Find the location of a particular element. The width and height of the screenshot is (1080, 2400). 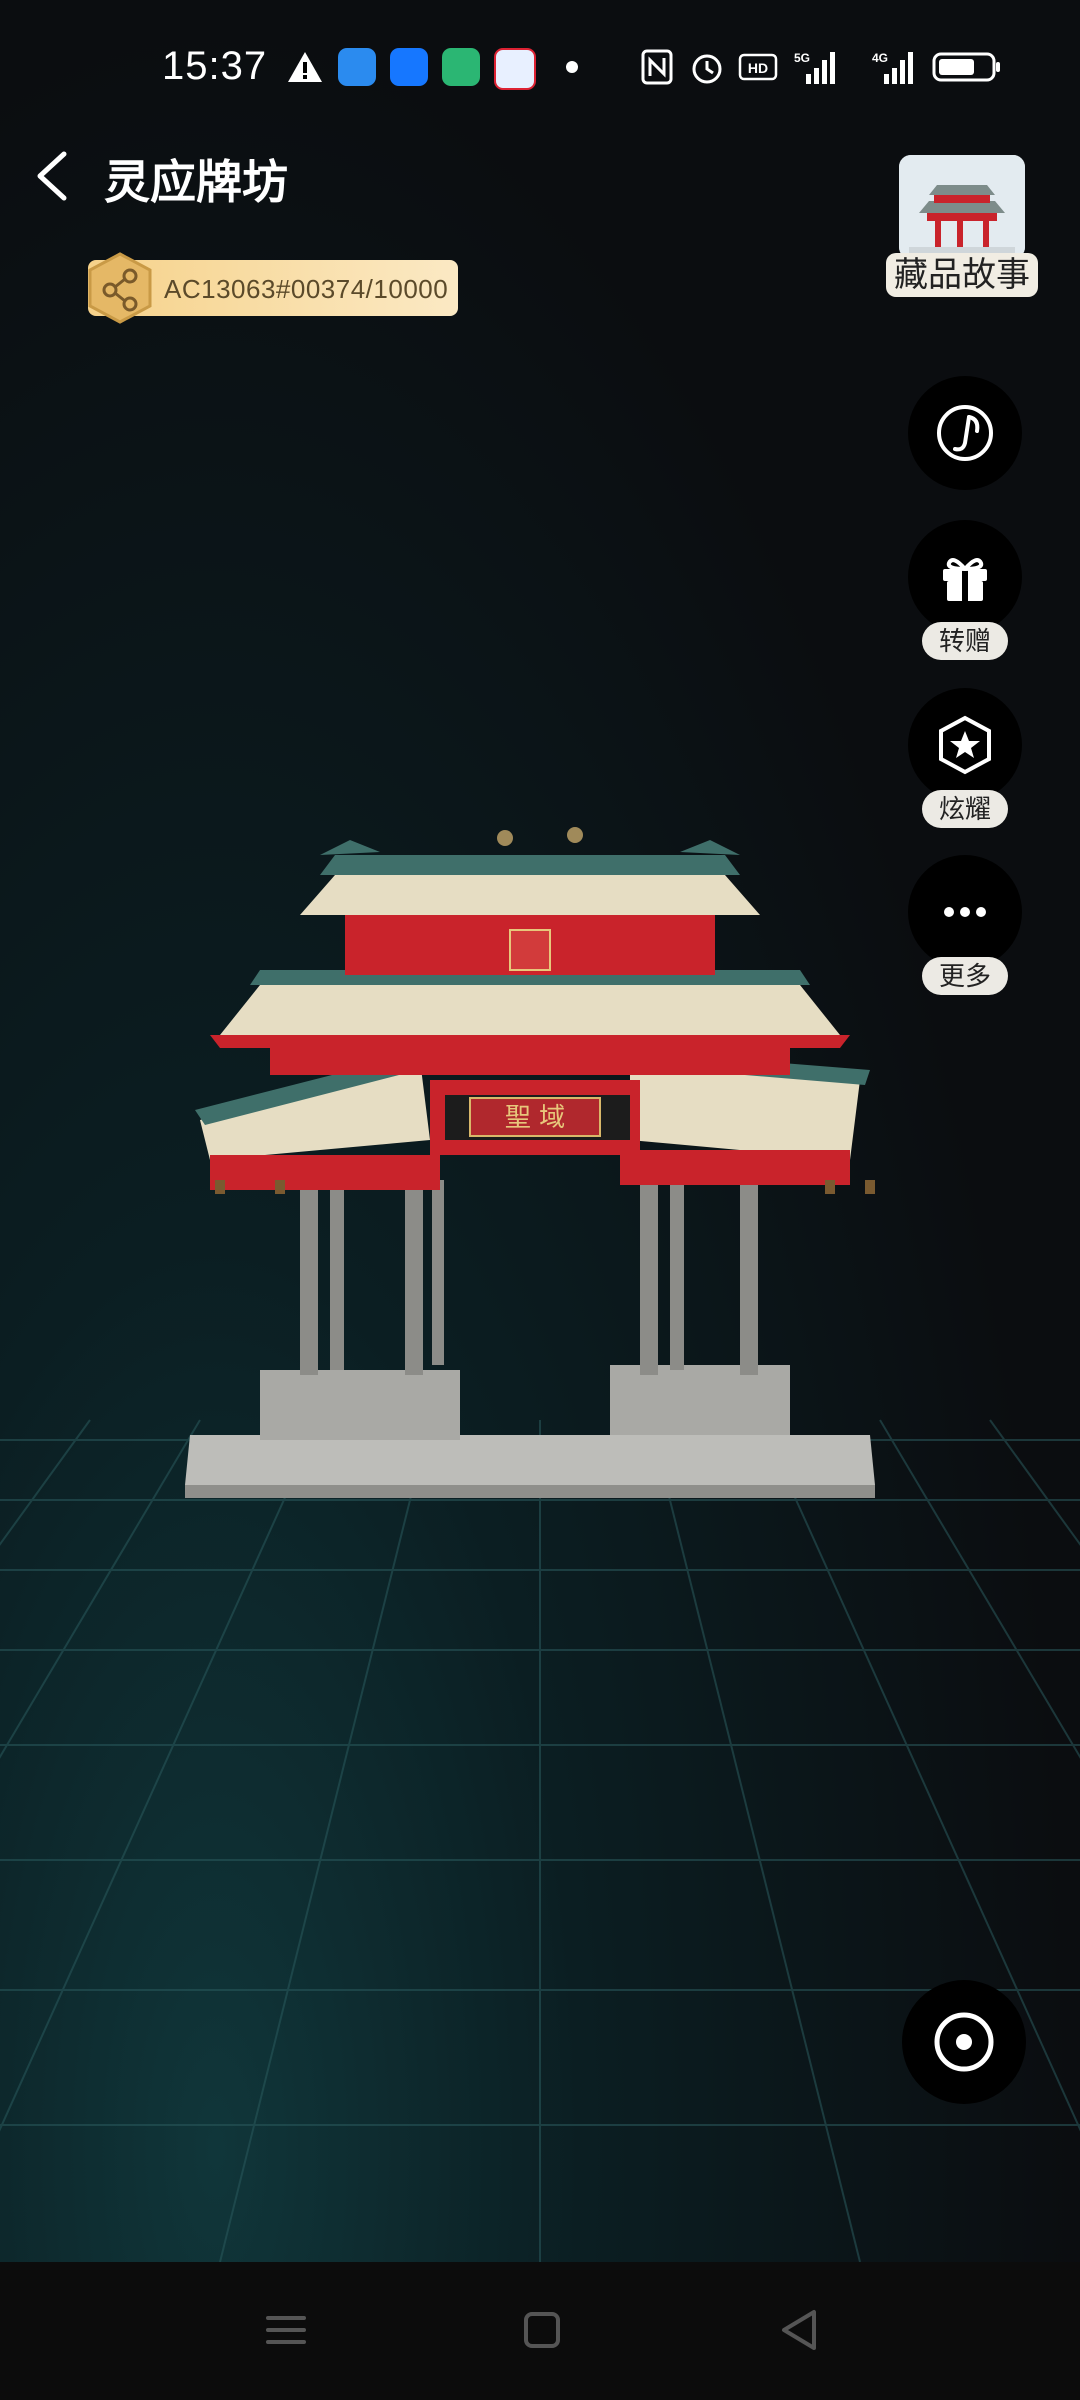

recenter-button is located at coordinates (964, 2042).